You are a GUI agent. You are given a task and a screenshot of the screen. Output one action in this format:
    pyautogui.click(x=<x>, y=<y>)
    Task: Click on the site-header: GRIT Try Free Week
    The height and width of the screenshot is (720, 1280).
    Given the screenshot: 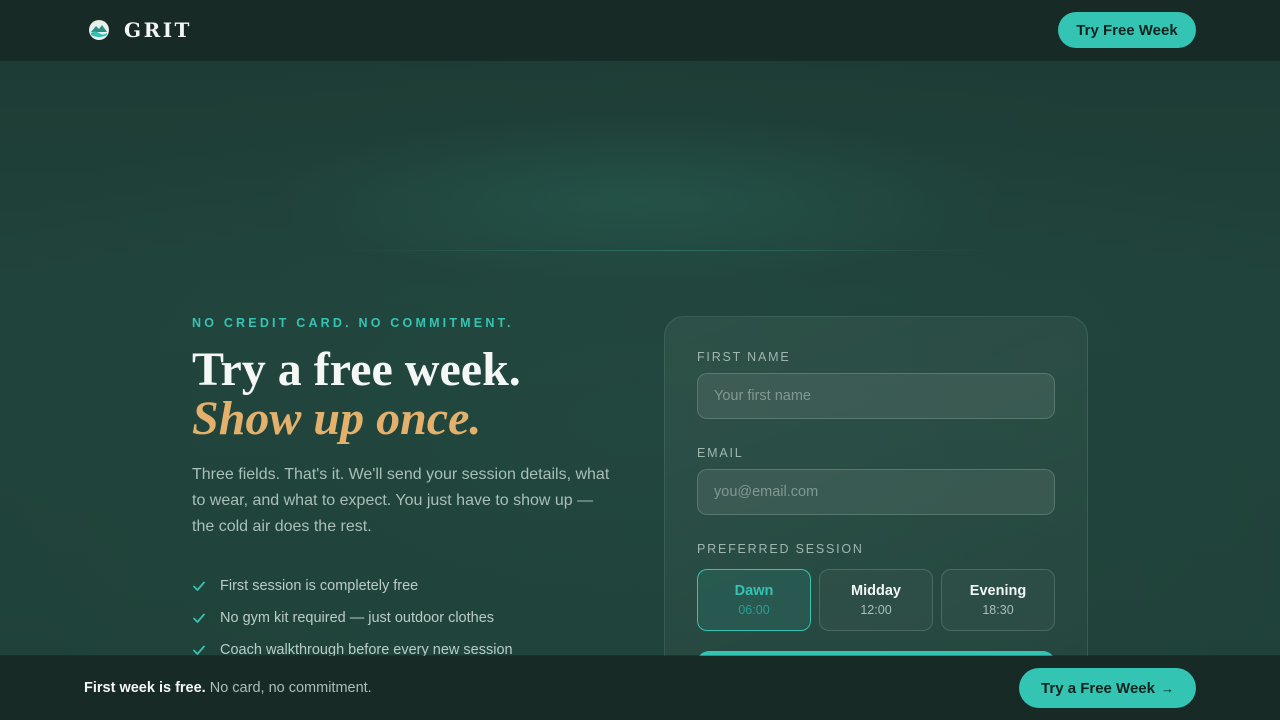 What is the action you would take?
    pyautogui.click(x=640, y=30)
    